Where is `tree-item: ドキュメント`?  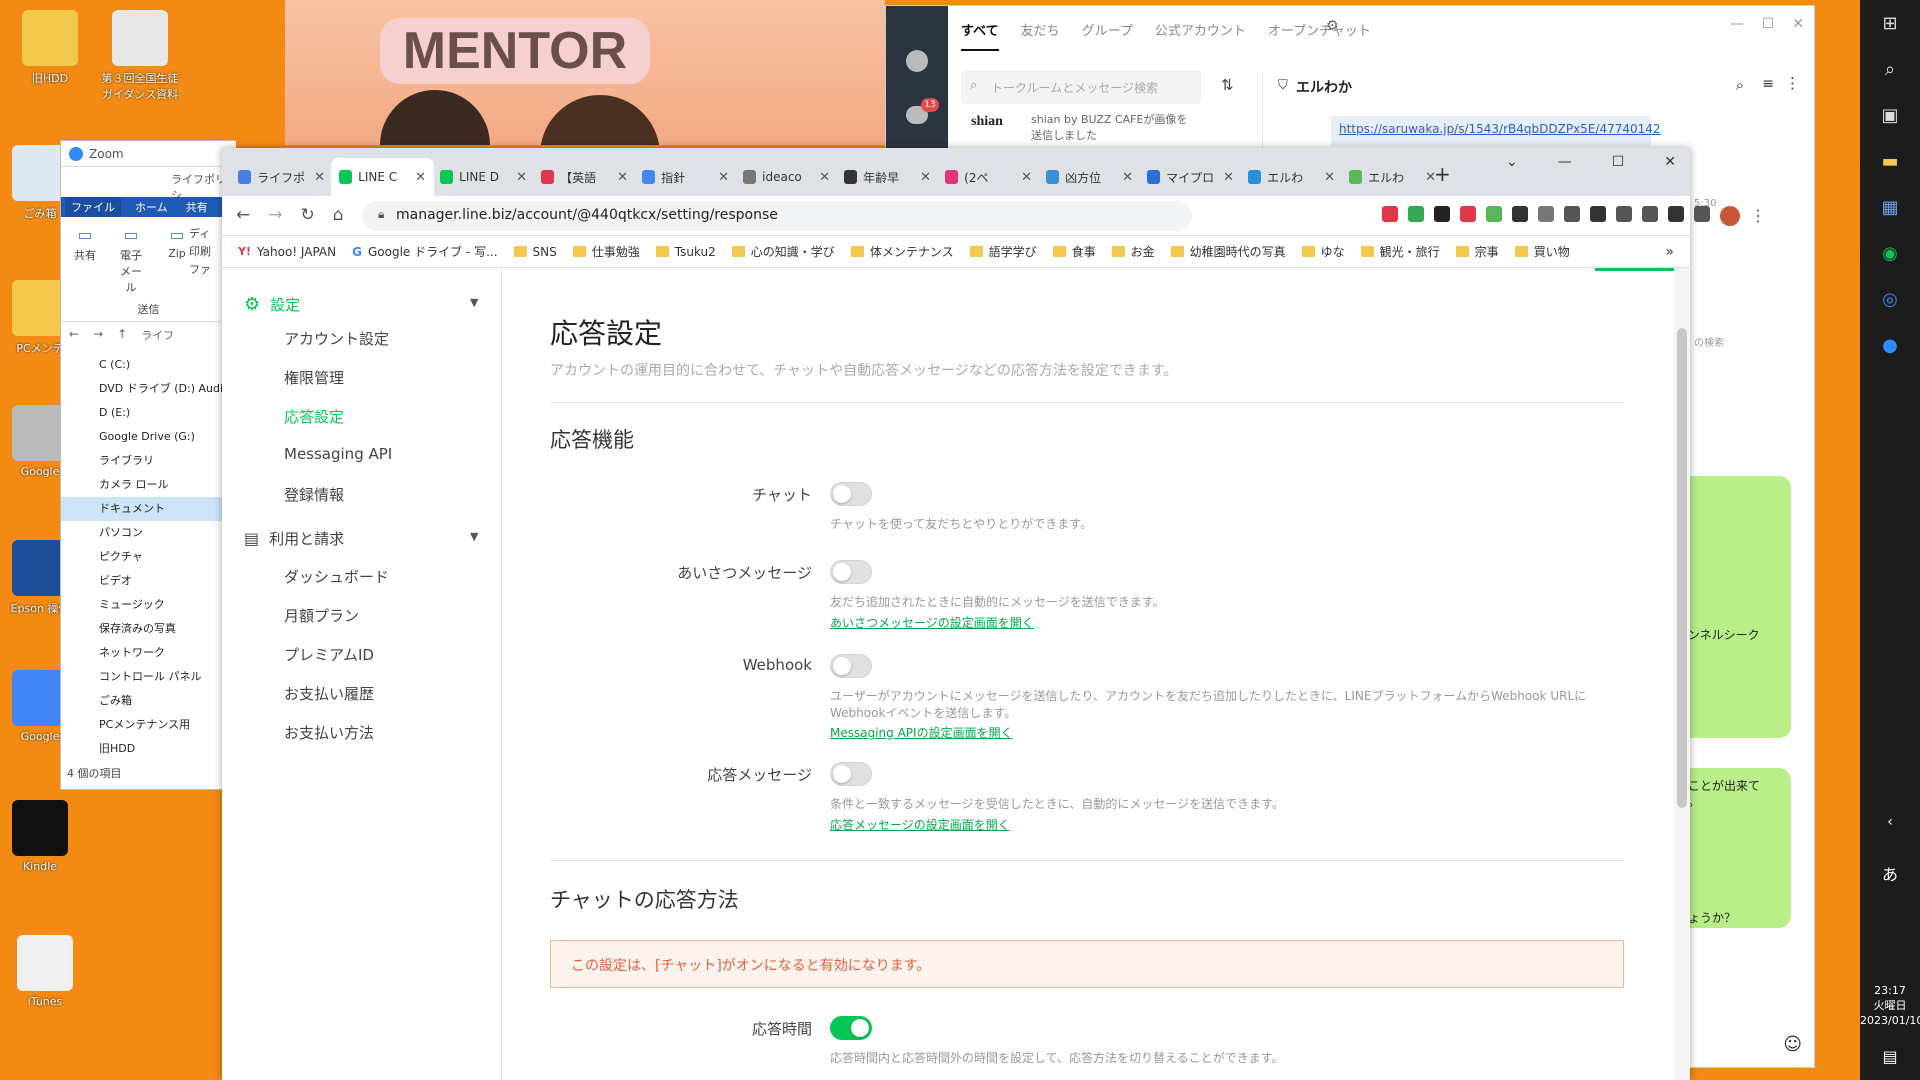
tree-item: ドキュメント is located at coordinates (148, 509).